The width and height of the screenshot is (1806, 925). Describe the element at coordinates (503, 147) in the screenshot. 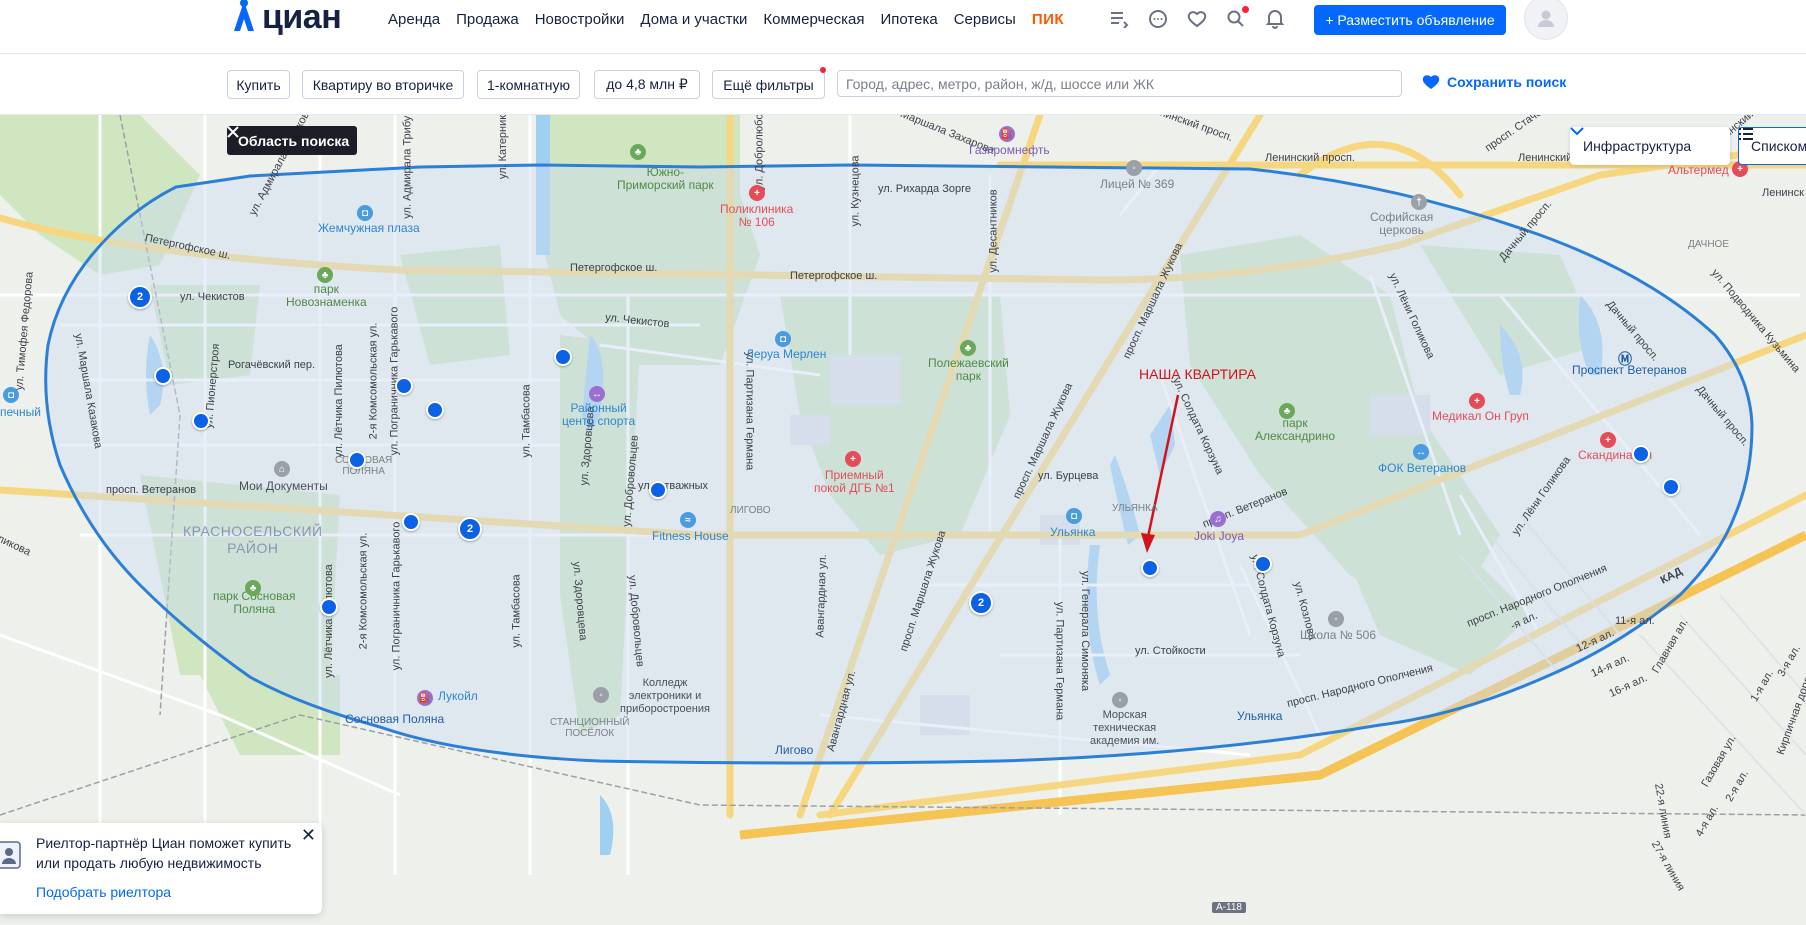

I see `road-label: ул. Катерников` at that location.